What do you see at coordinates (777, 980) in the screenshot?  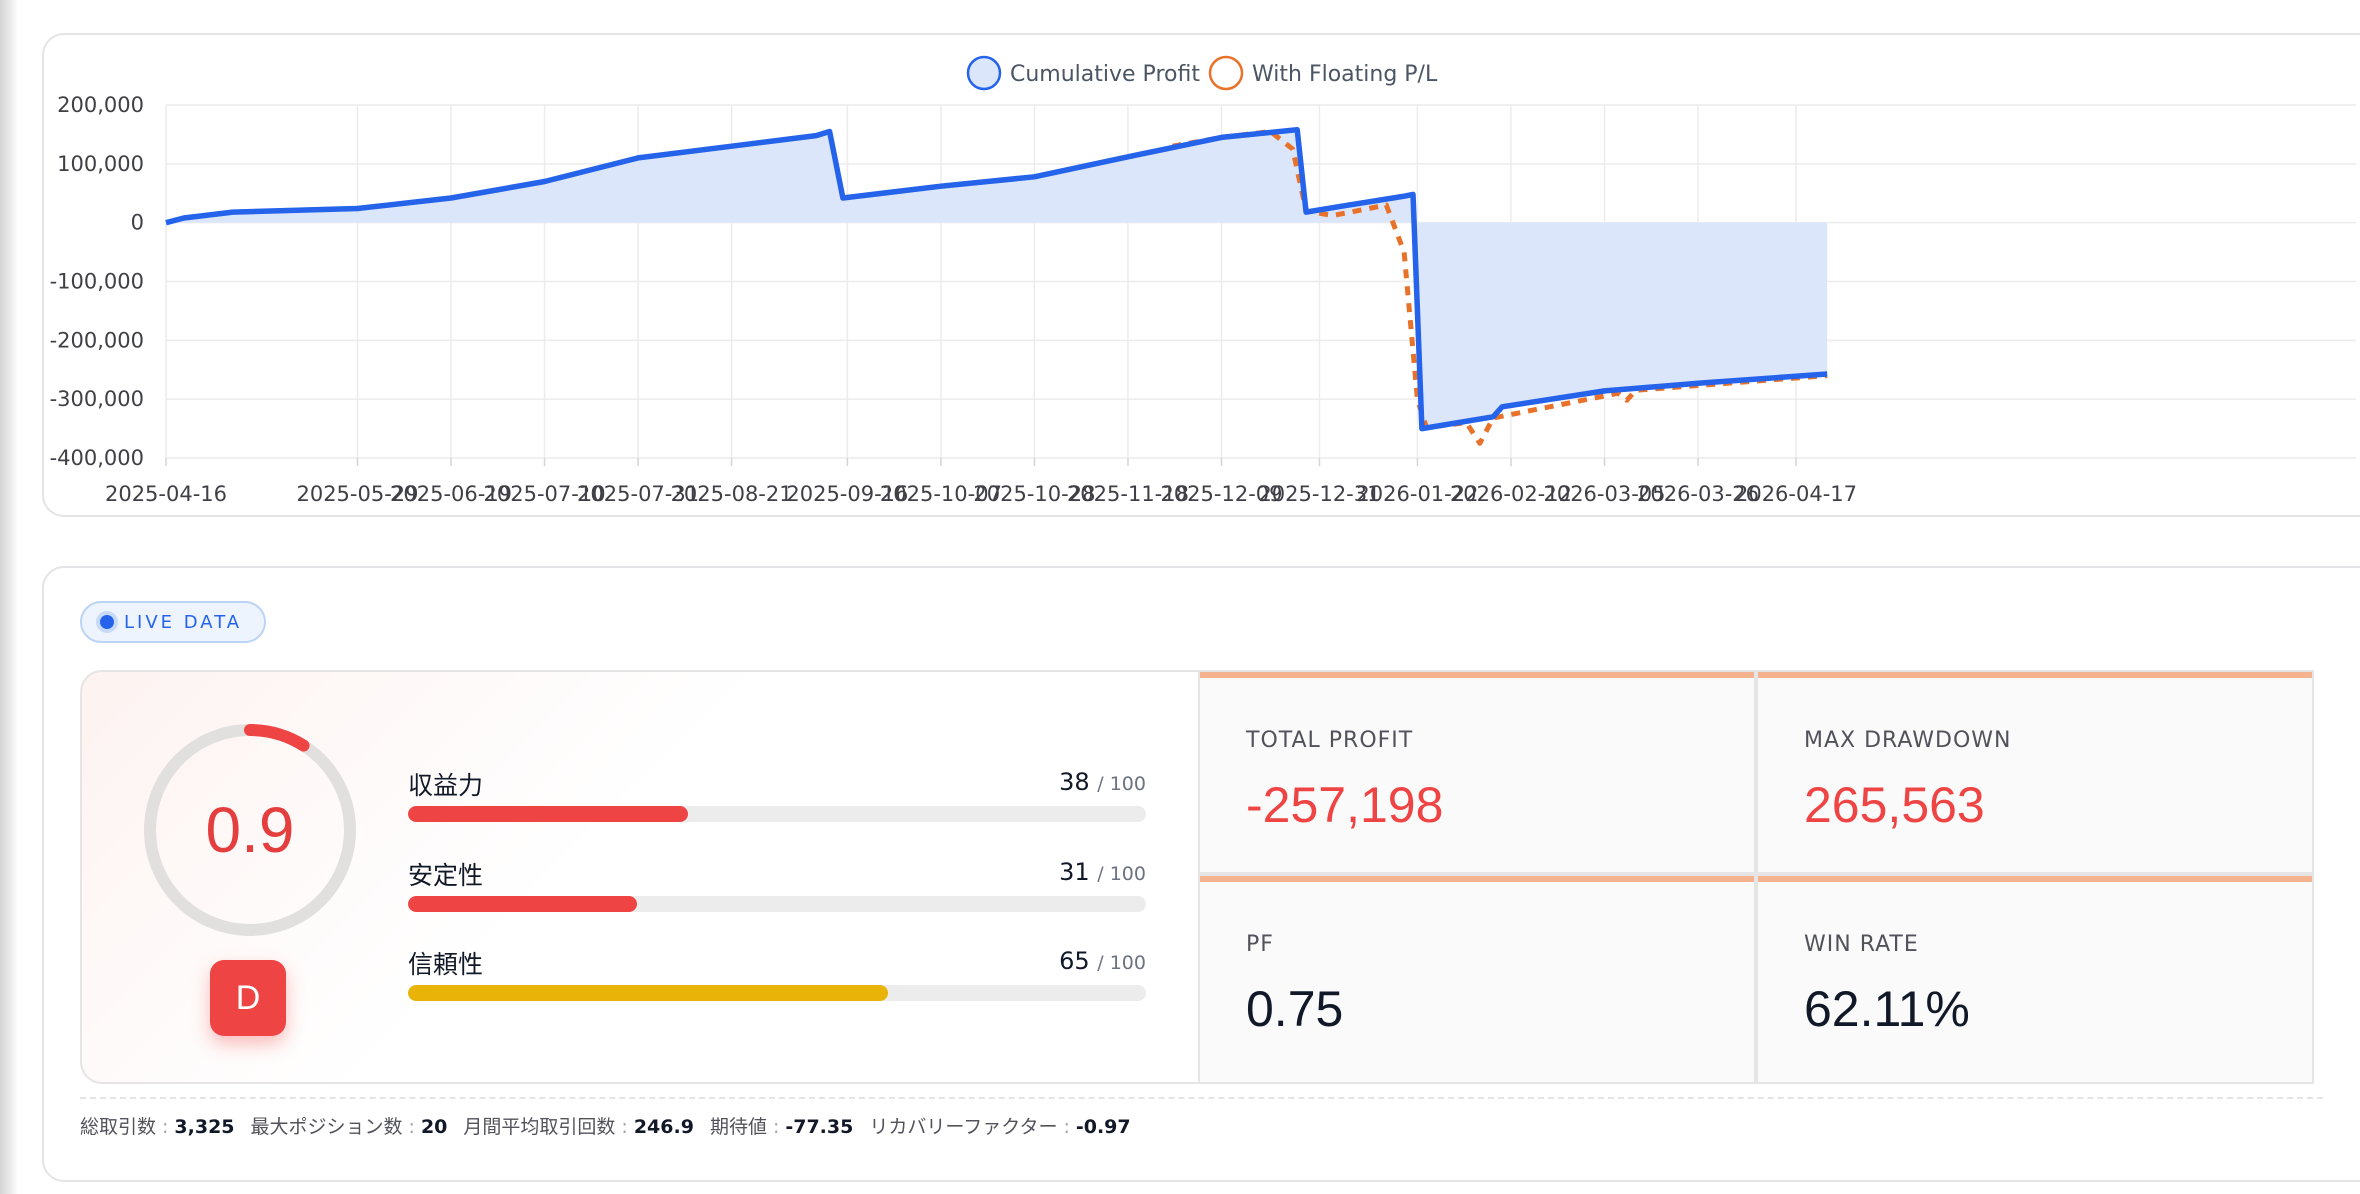 I see `metric-reliability: 信頼性 65 / 100` at bounding box center [777, 980].